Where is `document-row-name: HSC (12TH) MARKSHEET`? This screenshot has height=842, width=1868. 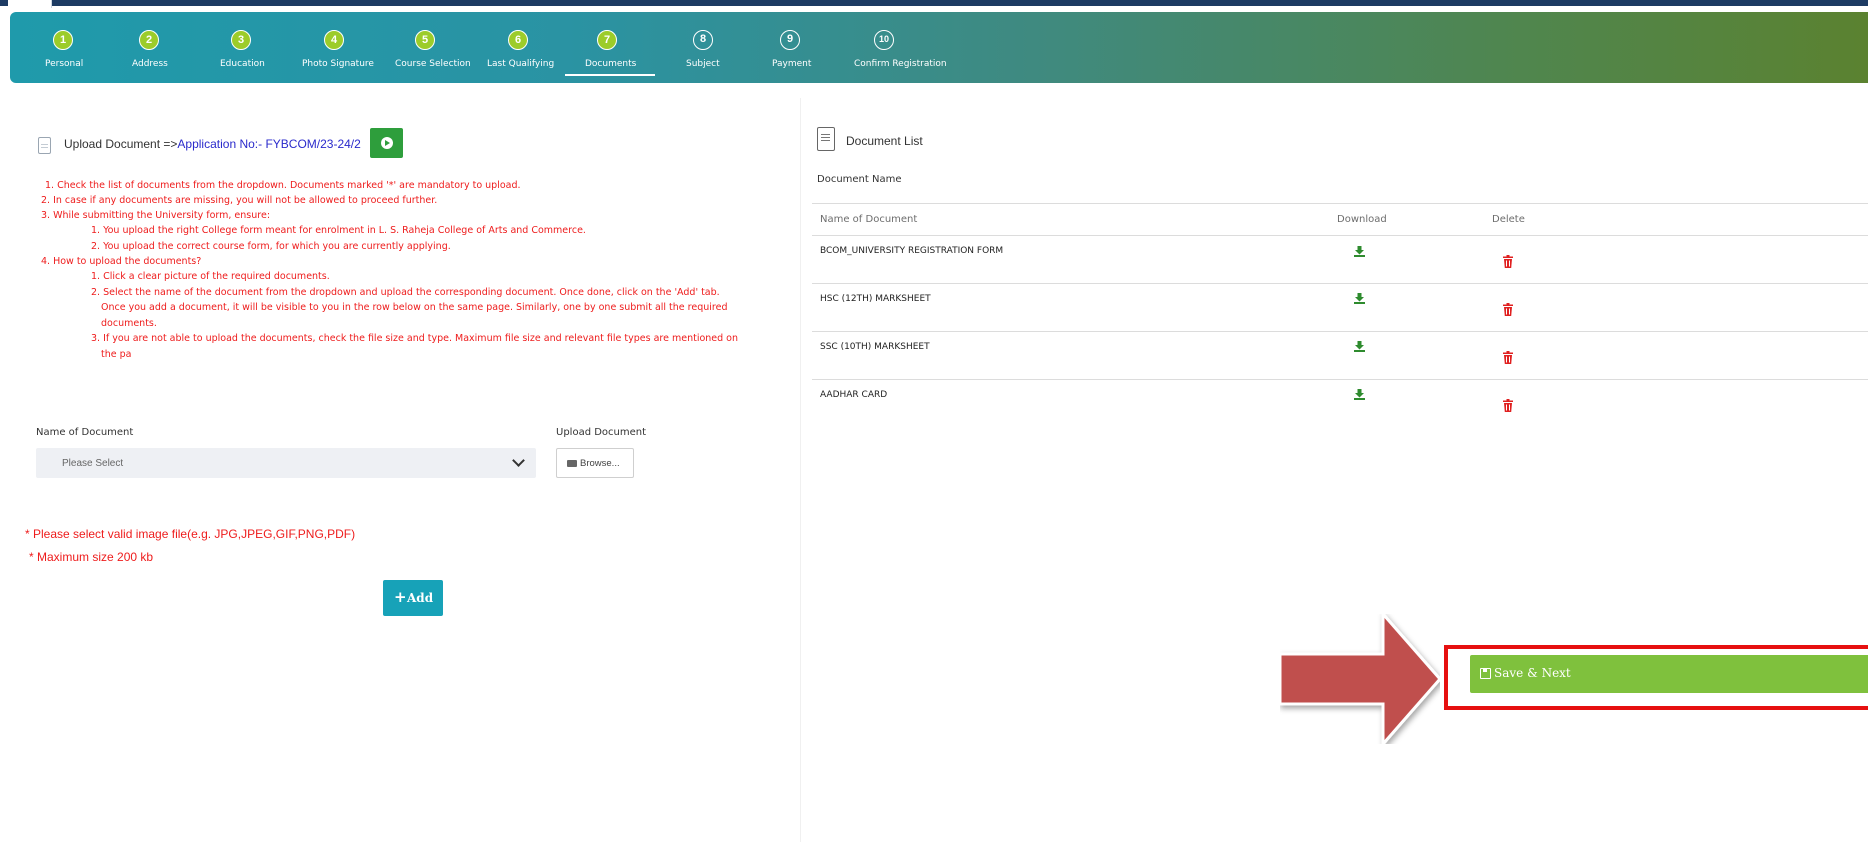
document-row-name: HSC (12TH) MARKSHEET is located at coordinates (875, 299).